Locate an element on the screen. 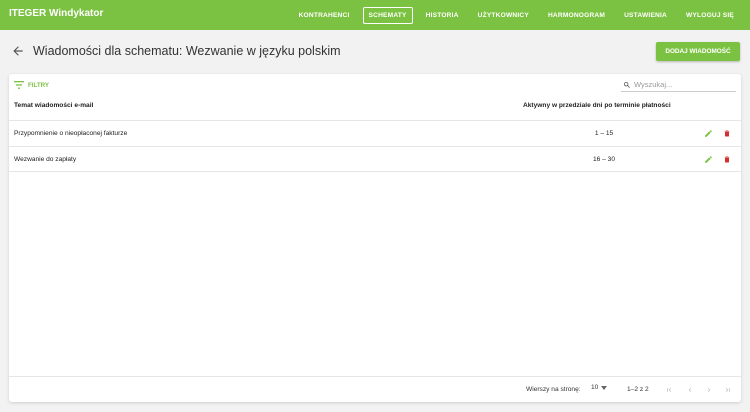  cell-range: 16 – 30 is located at coordinates (604, 159).